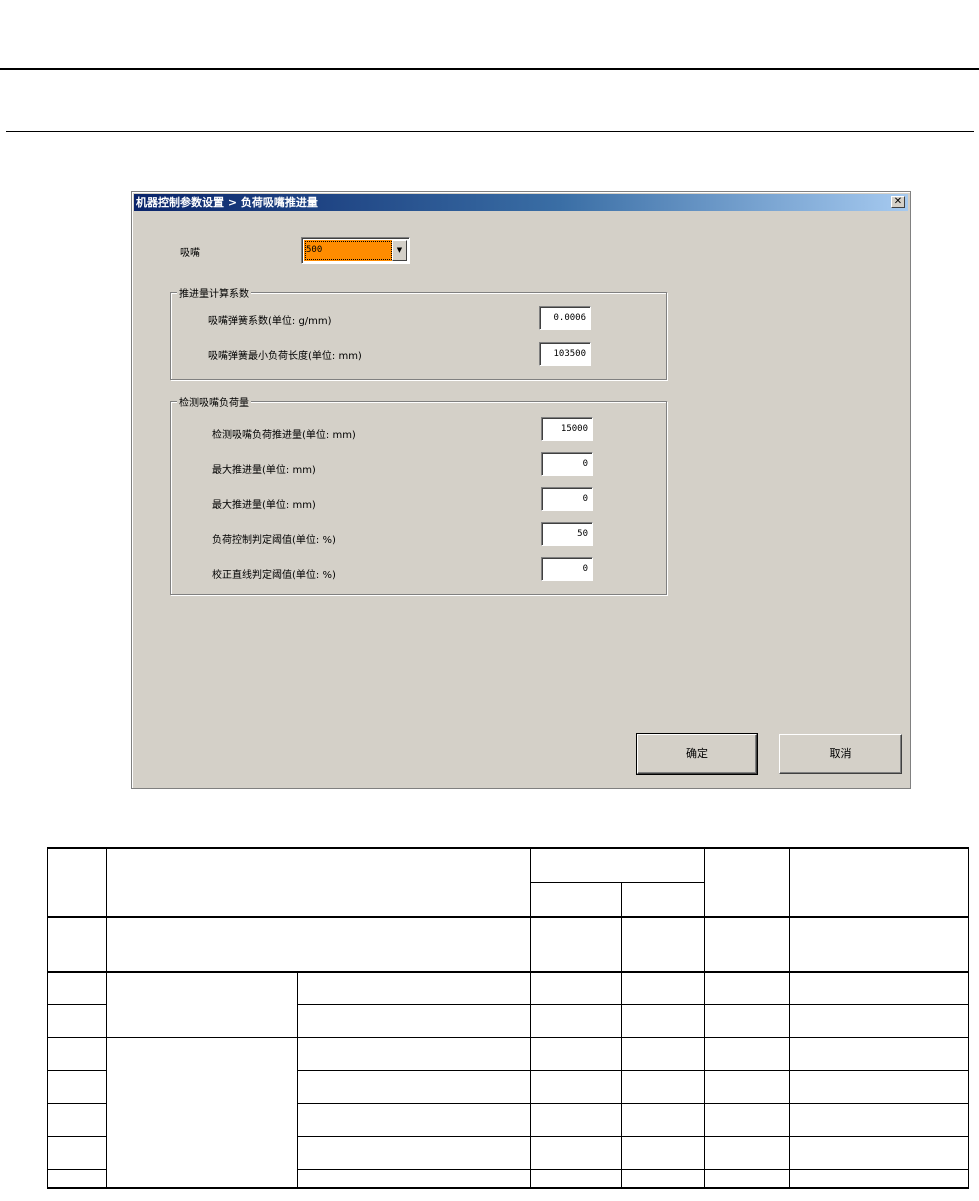  What do you see at coordinates (567, 429) in the screenshot?
I see `detect-push-field: 15000` at bounding box center [567, 429].